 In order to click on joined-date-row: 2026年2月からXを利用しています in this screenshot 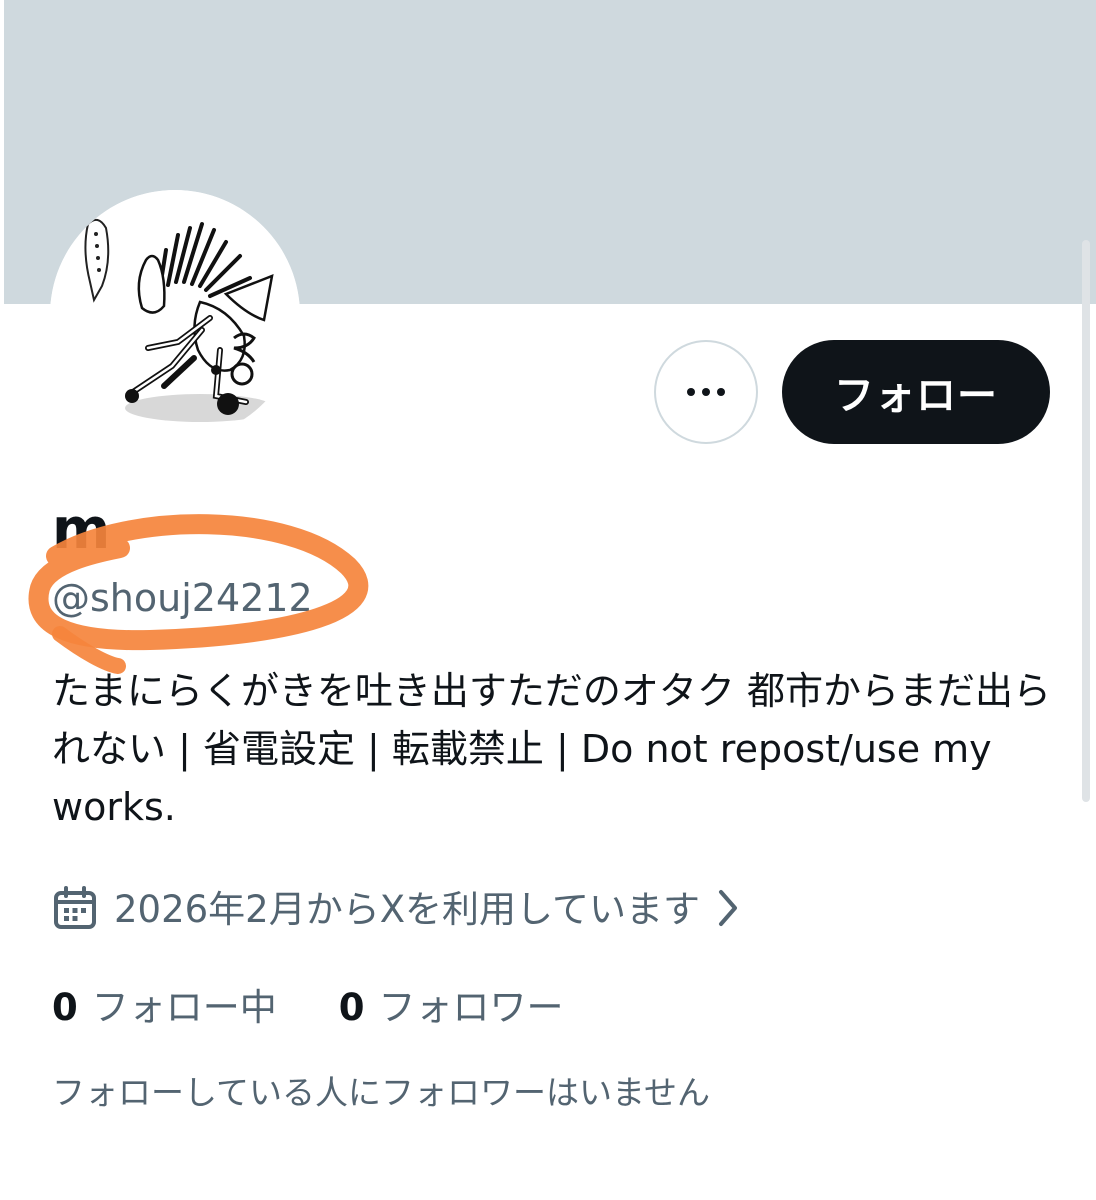, I will do `click(396, 910)`.